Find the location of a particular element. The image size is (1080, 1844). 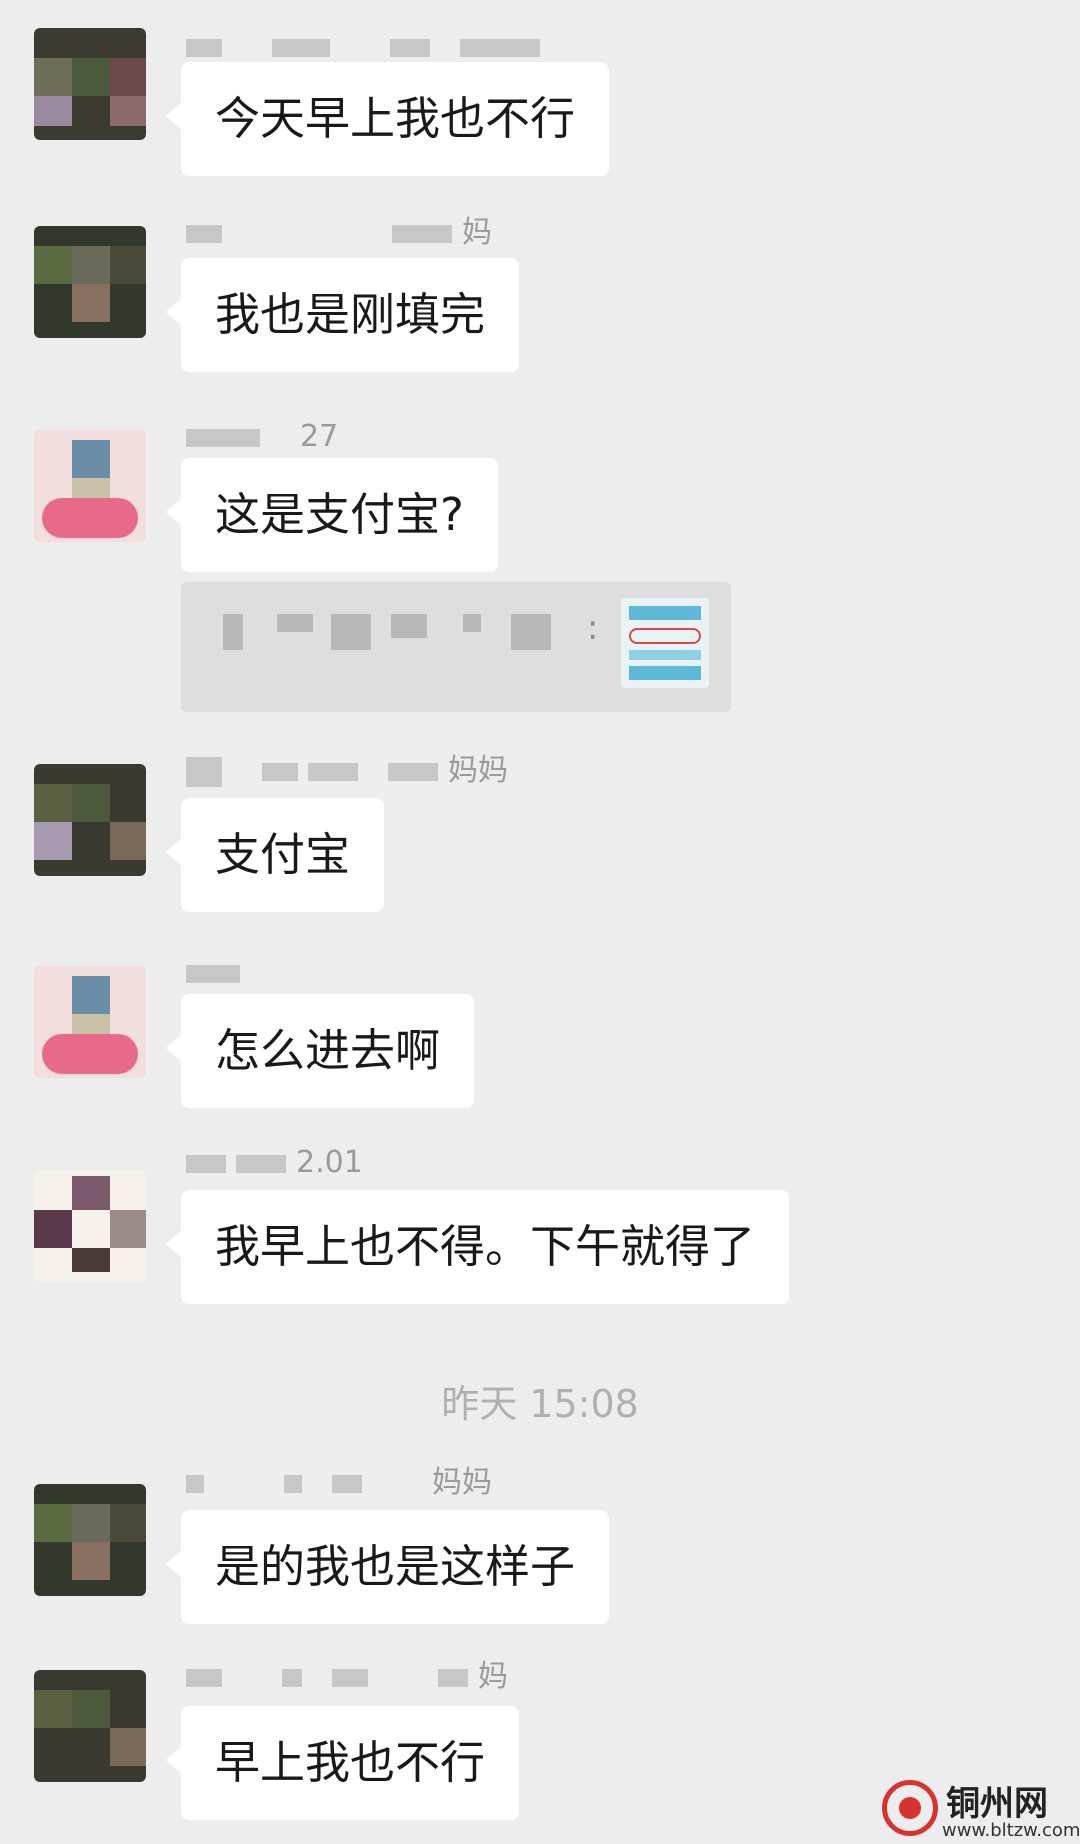

site-logo-icon is located at coordinates (910, 1808).